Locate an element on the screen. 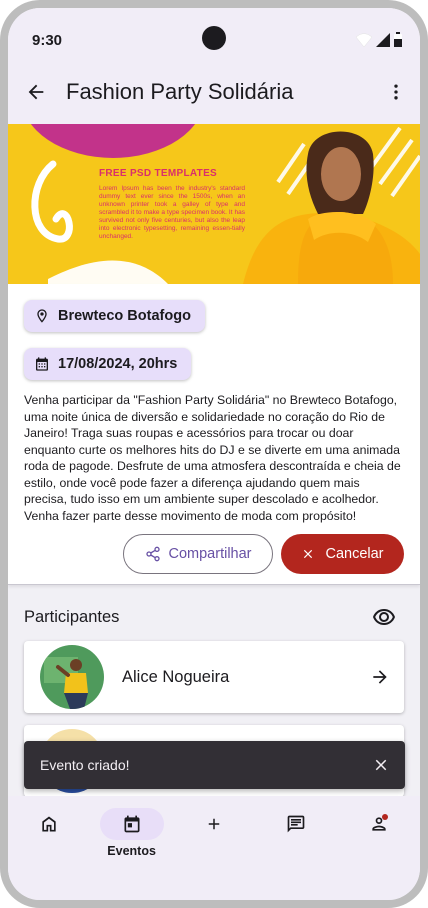  chat-icon is located at coordinates (296, 824).